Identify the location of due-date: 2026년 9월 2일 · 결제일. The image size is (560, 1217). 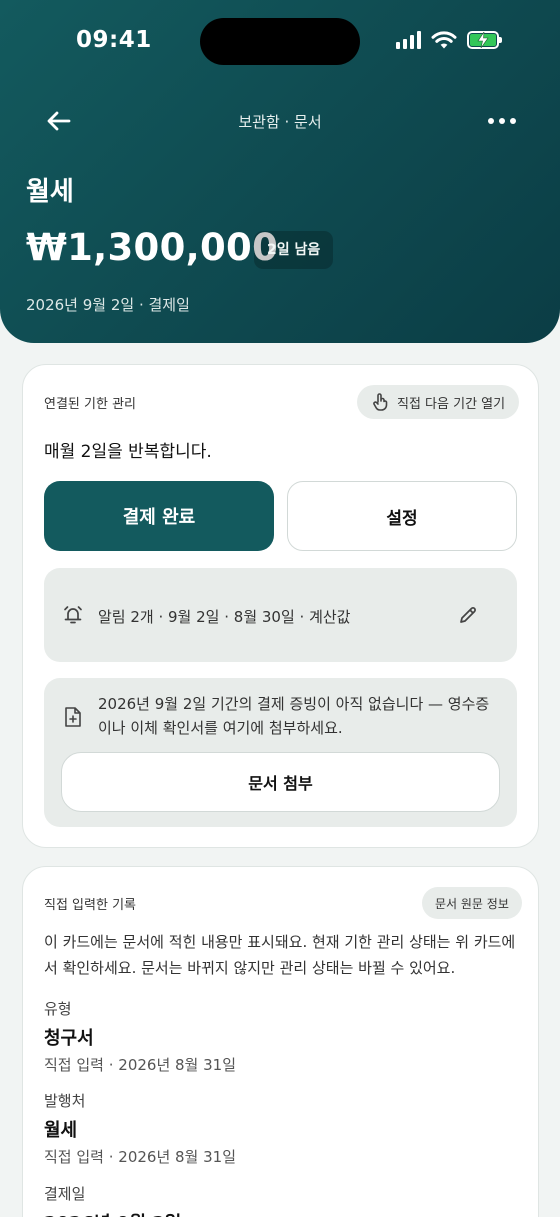
(108, 305).